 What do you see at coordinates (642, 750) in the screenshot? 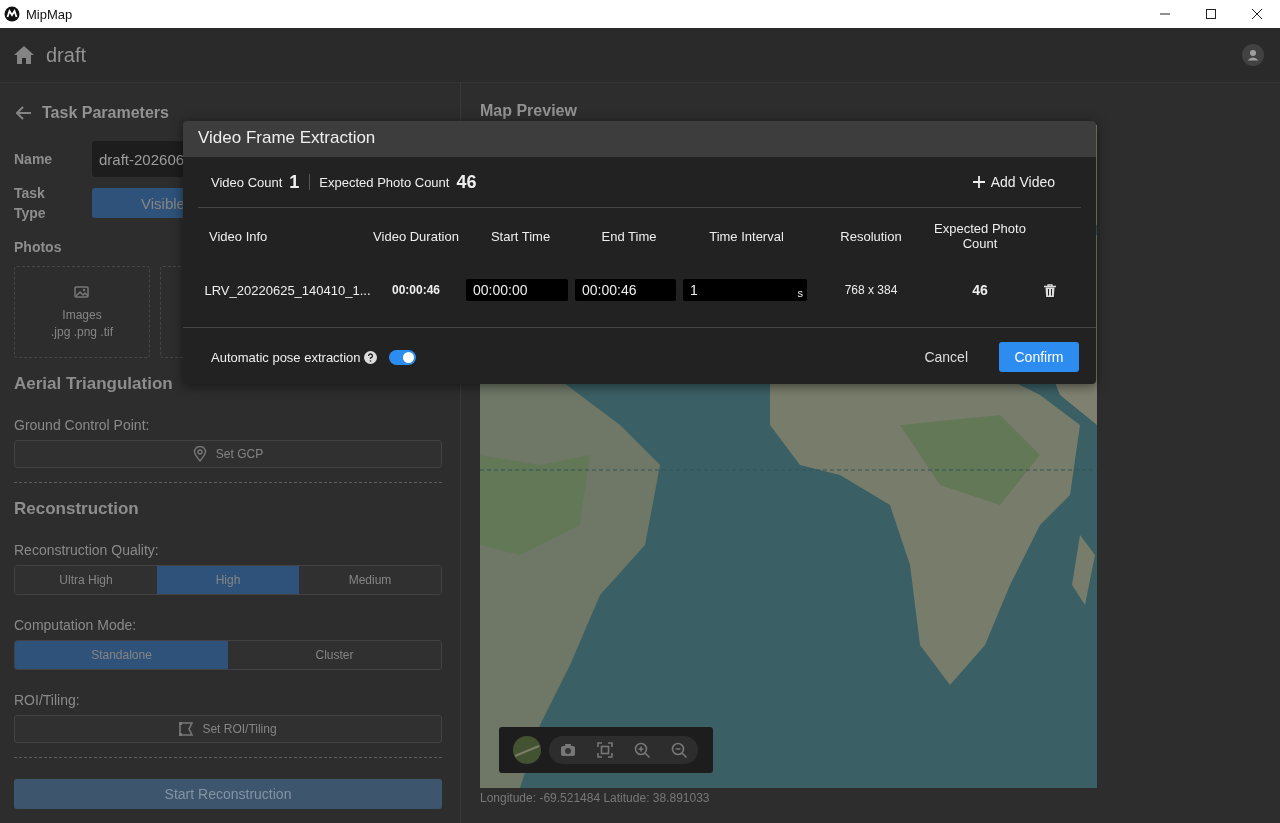
I see `zoom-in-icon` at bounding box center [642, 750].